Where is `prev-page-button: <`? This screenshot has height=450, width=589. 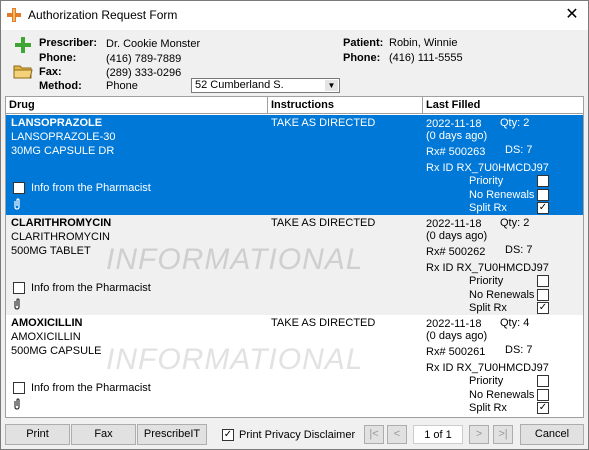
prev-page-button: < is located at coordinates (397, 434).